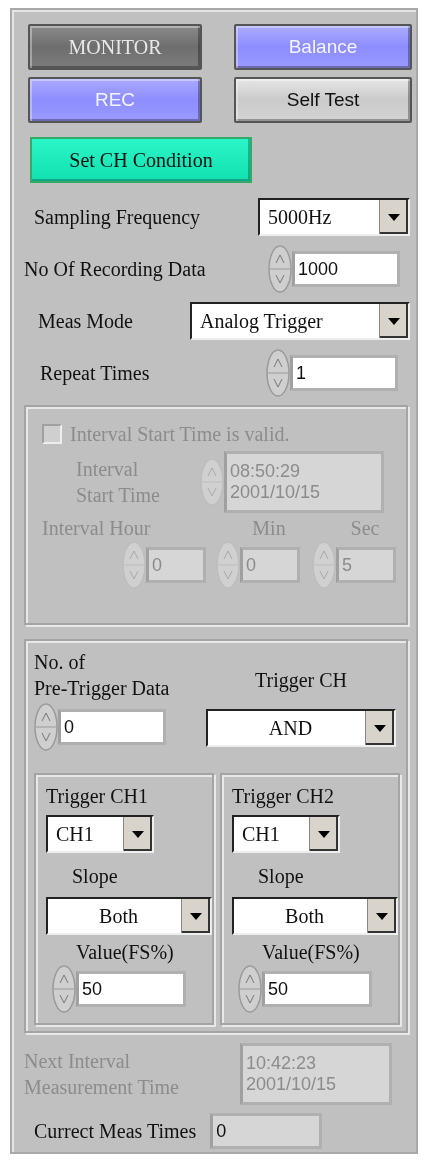 Image resolution: width=426 pixels, height=1162 pixels. Describe the element at coordinates (346, 269) in the screenshot. I see `input-field: 1000` at that location.